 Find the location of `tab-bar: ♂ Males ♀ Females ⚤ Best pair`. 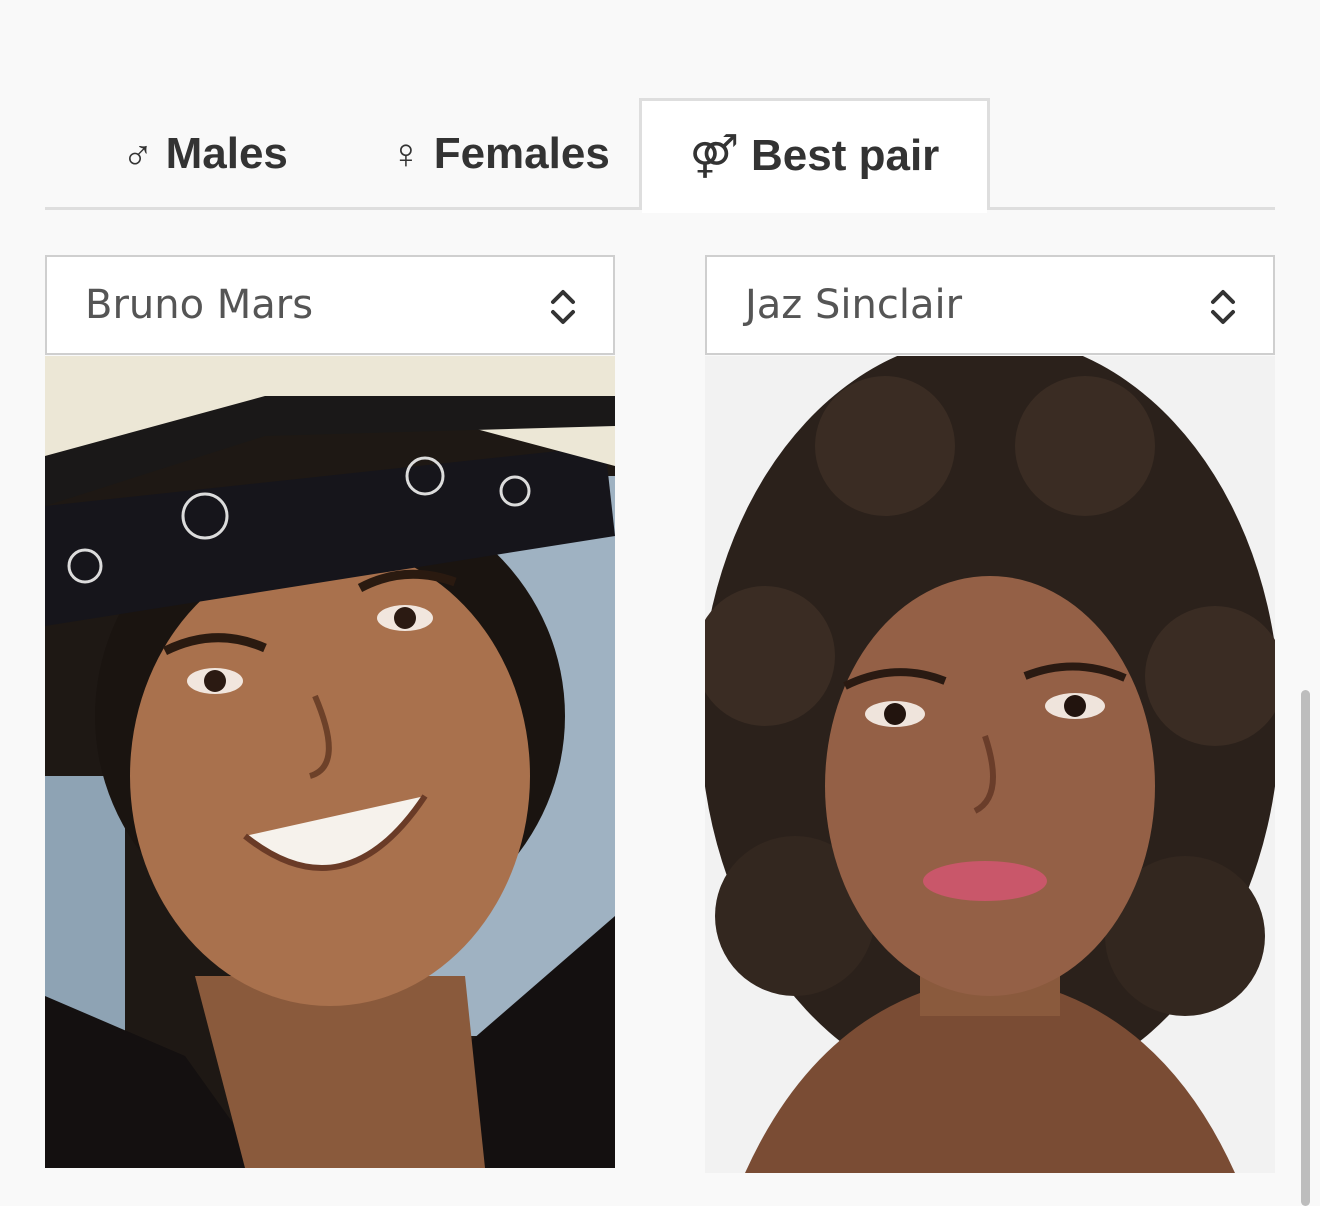

tab-bar: ♂ Males ♀ Females ⚤ Best pair is located at coordinates (660, 155).